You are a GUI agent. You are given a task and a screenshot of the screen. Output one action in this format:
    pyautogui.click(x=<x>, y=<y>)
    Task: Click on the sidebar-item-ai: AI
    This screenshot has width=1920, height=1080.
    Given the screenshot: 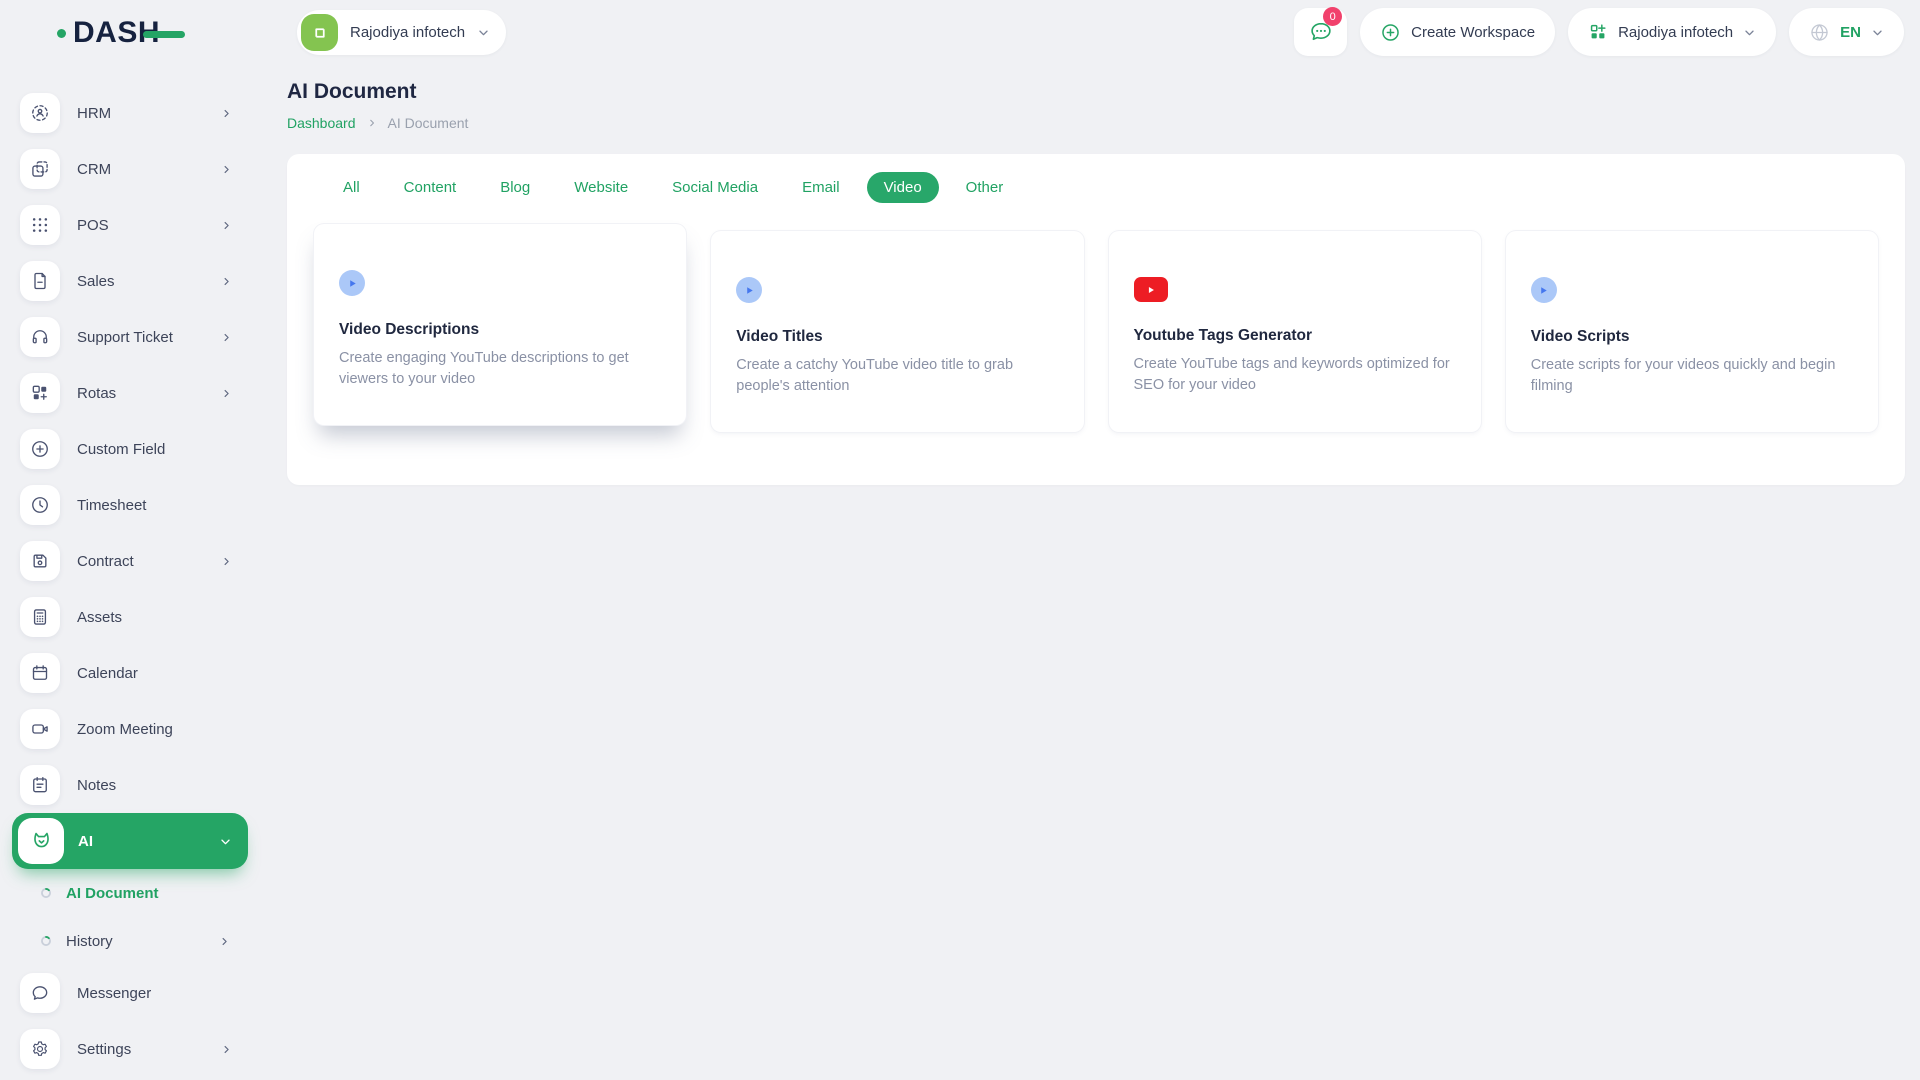 What is the action you would take?
    pyautogui.click(x=130, y=841)
    